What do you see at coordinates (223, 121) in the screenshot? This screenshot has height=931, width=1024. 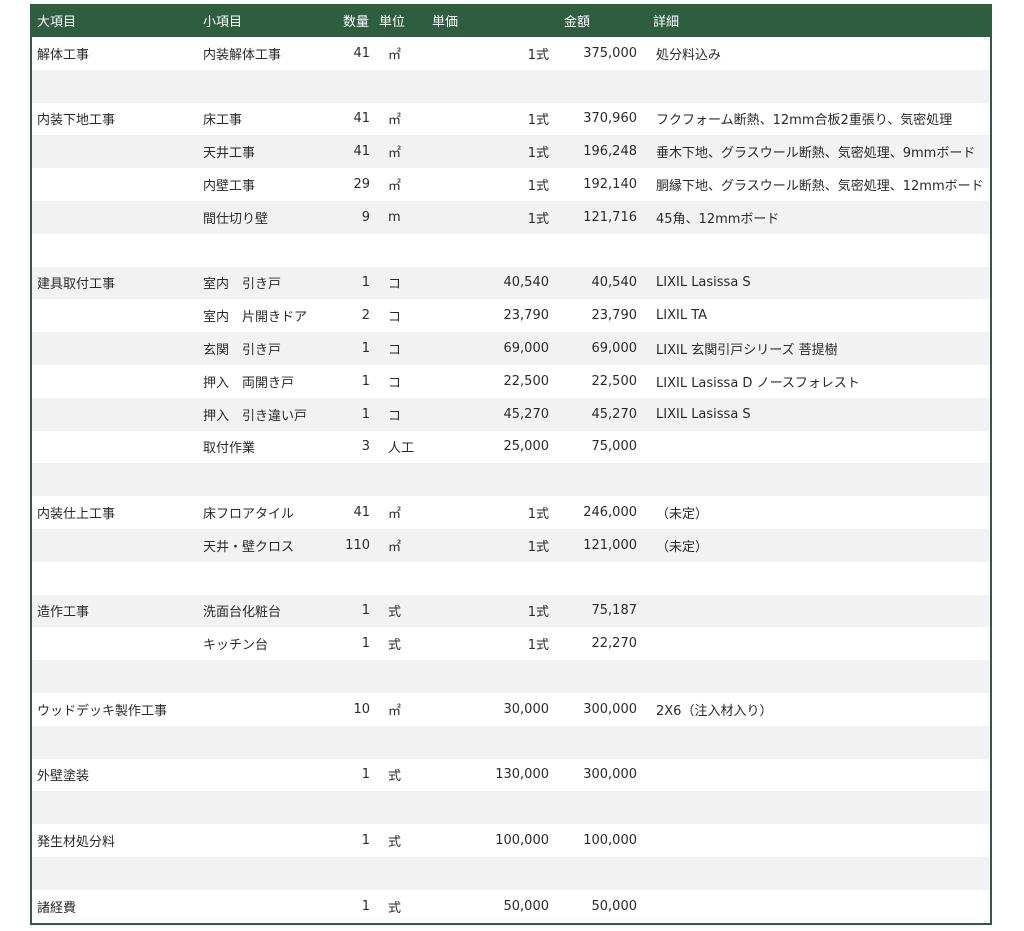 I see `cell-minor-category: 床工事` at bounding box center [223, 121].